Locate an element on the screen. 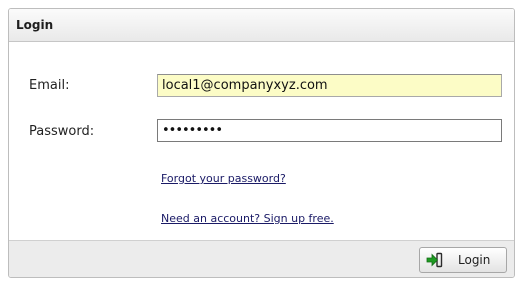  password-label: Password: is located at coordinates (62, 131).